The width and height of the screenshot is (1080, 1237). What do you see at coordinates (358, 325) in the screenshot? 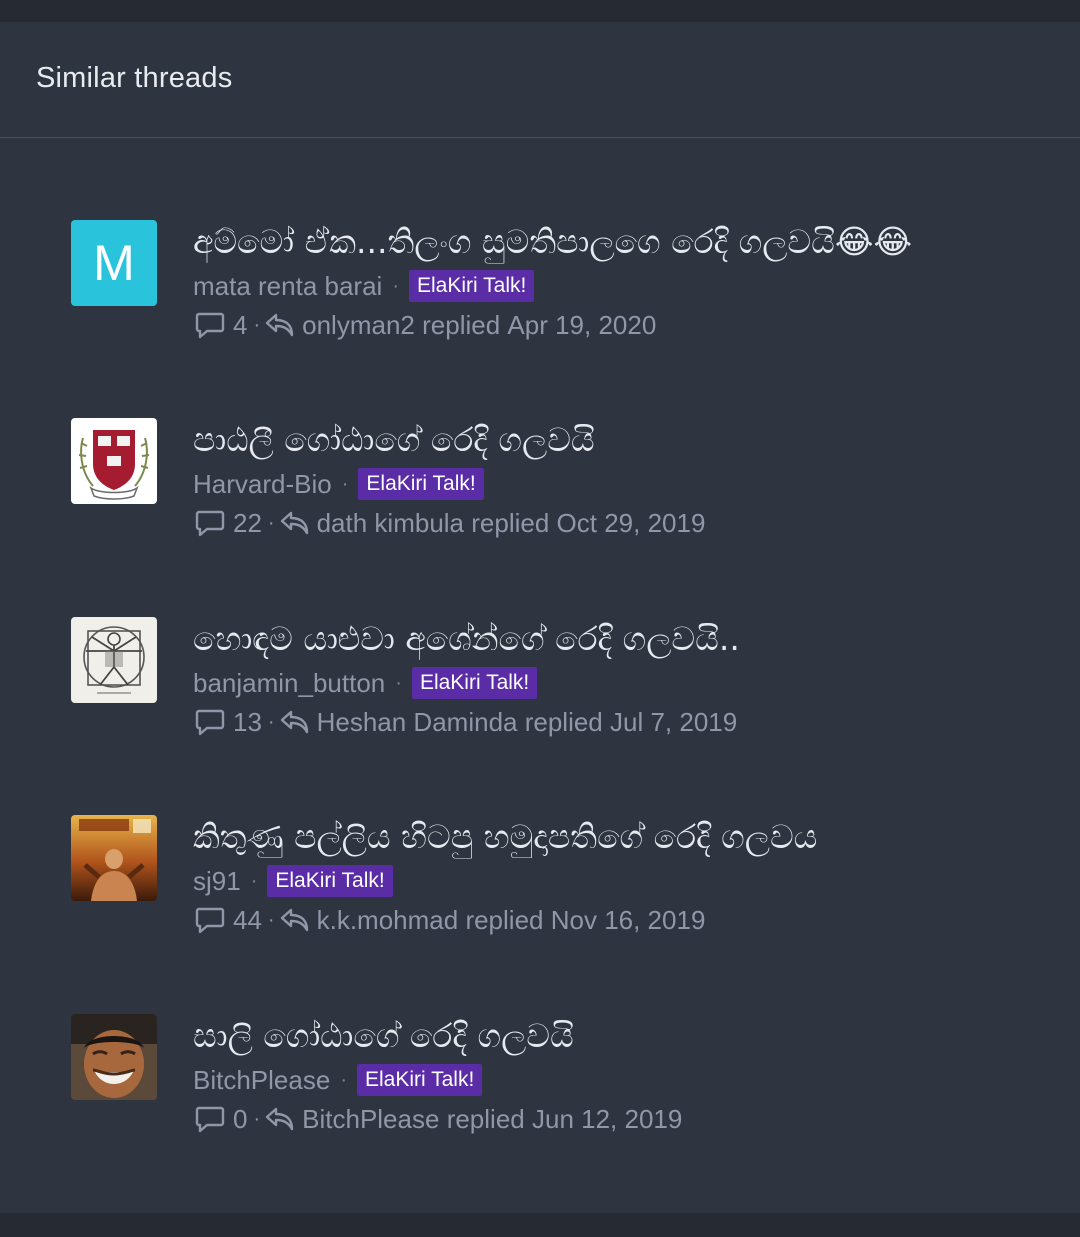
I see `last-poster-link: onlyman2` at bounding box center [358, 325].